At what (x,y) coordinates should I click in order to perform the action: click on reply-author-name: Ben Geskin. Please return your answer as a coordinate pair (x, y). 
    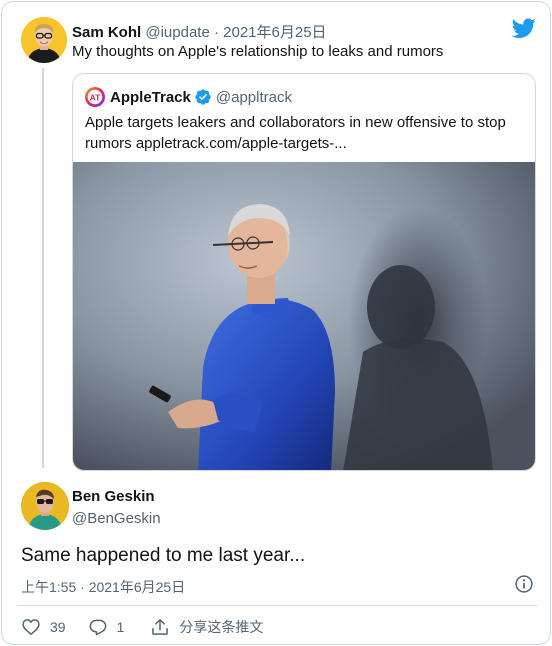
    Looking at the image, I should click on (113, 496).